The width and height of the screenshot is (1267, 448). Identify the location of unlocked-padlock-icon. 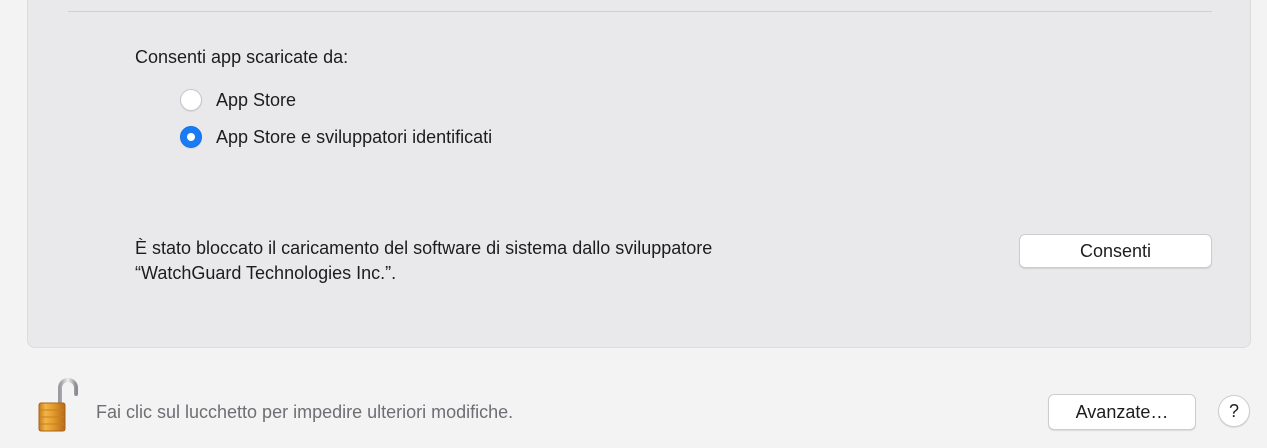
(59, 404).